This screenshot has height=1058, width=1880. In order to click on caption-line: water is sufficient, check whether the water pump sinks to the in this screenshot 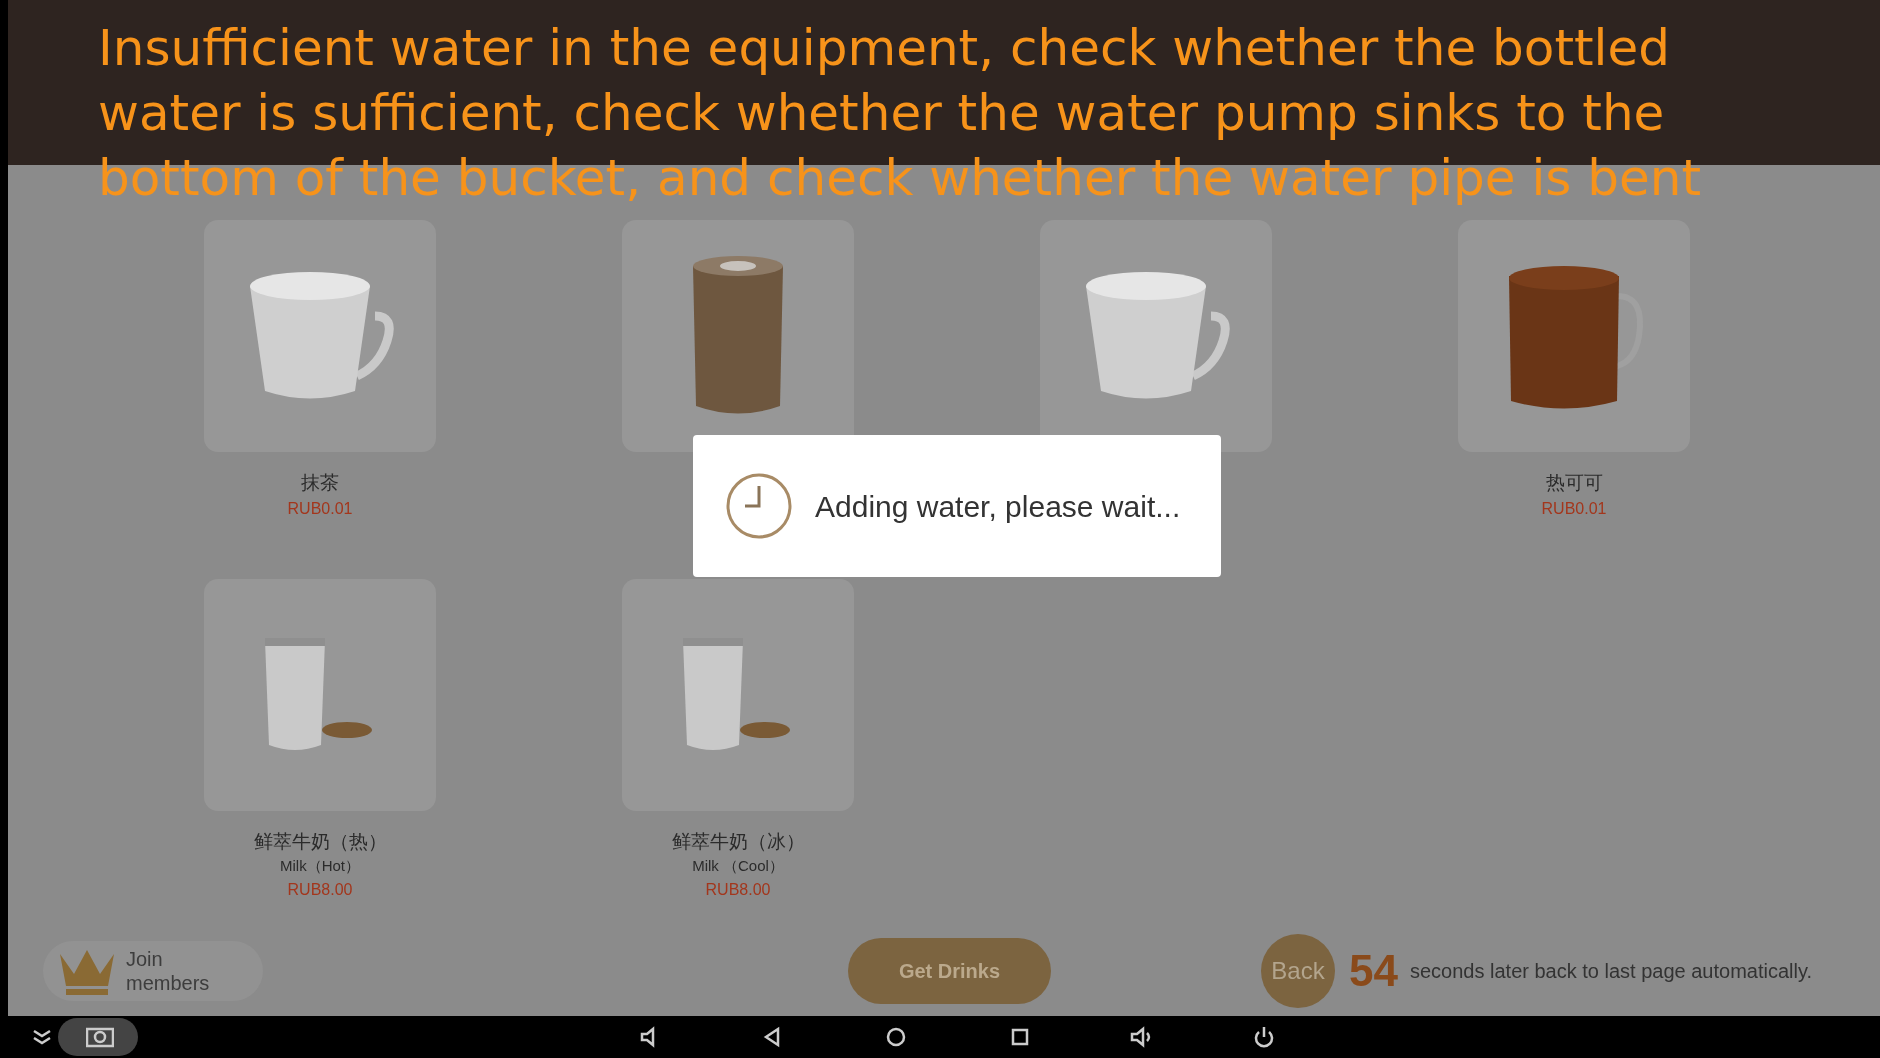, I will do `click(882, 113)`.